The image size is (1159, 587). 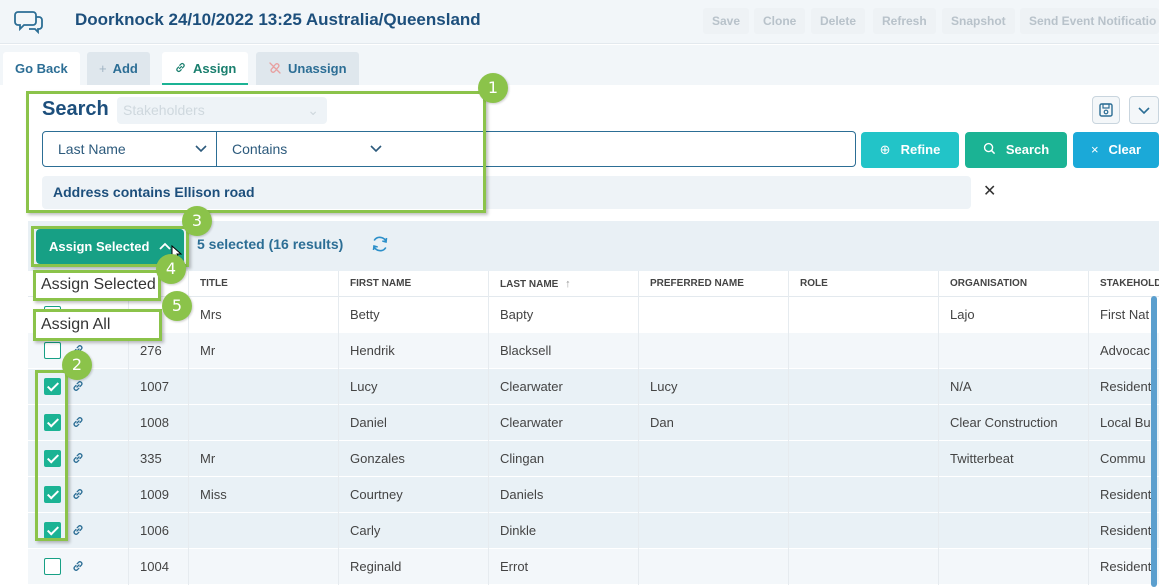 What do you see at coordinates (563, 284) in the screenshot?
I see `column-header-last-name: LAST NAME ↑` at bounding box center [563, 284].